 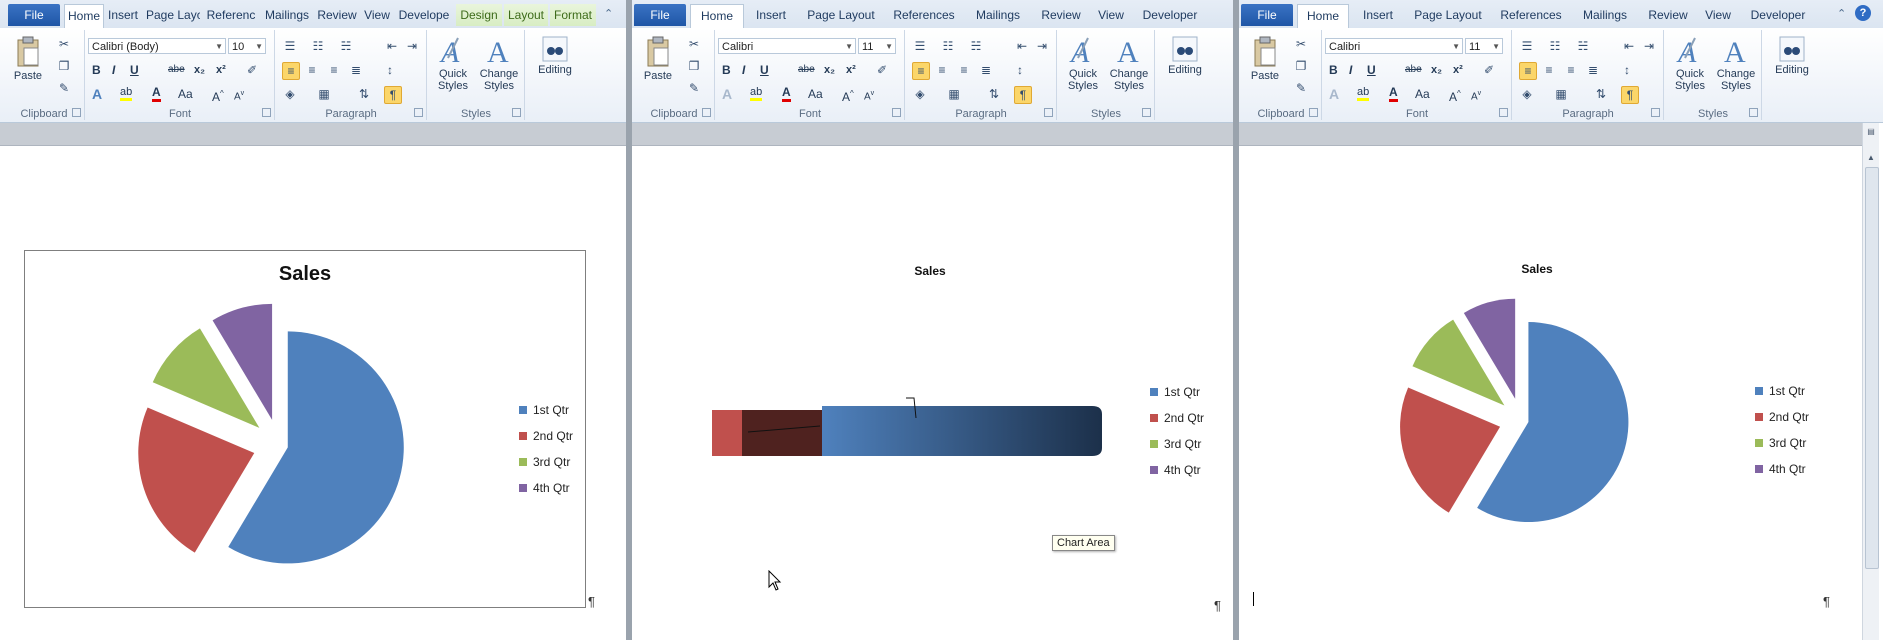 I want to click on tab-page-layout: Page Layc, so click(x=173, y=15).